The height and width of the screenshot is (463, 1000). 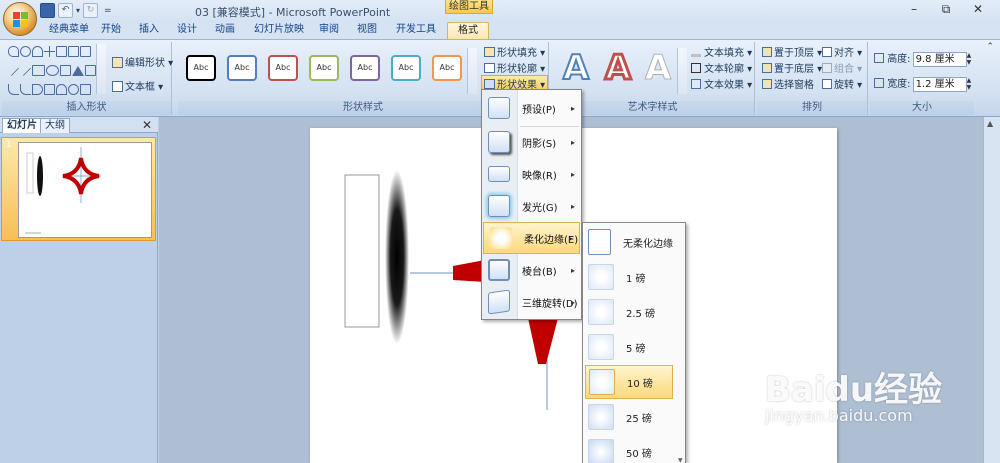 I want to click on text-box-button: 文本框 ▾, so click(x=137, y=85).